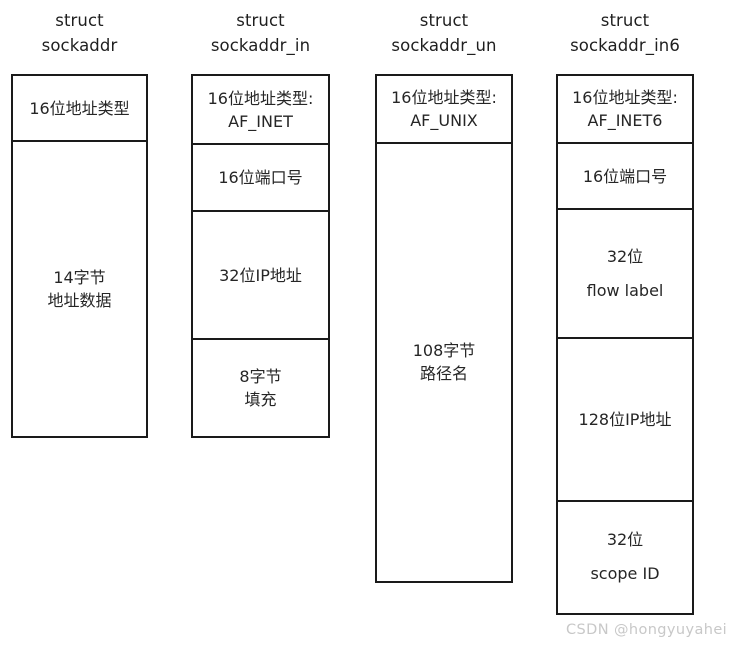 The width and height of the screenshot is (738, 650). What do you see at coordinates (625, 272) in the screenshot?
I see `field-sockaddr-in6-flow-label: 32位 flow label` at bounding box center [625, 272].